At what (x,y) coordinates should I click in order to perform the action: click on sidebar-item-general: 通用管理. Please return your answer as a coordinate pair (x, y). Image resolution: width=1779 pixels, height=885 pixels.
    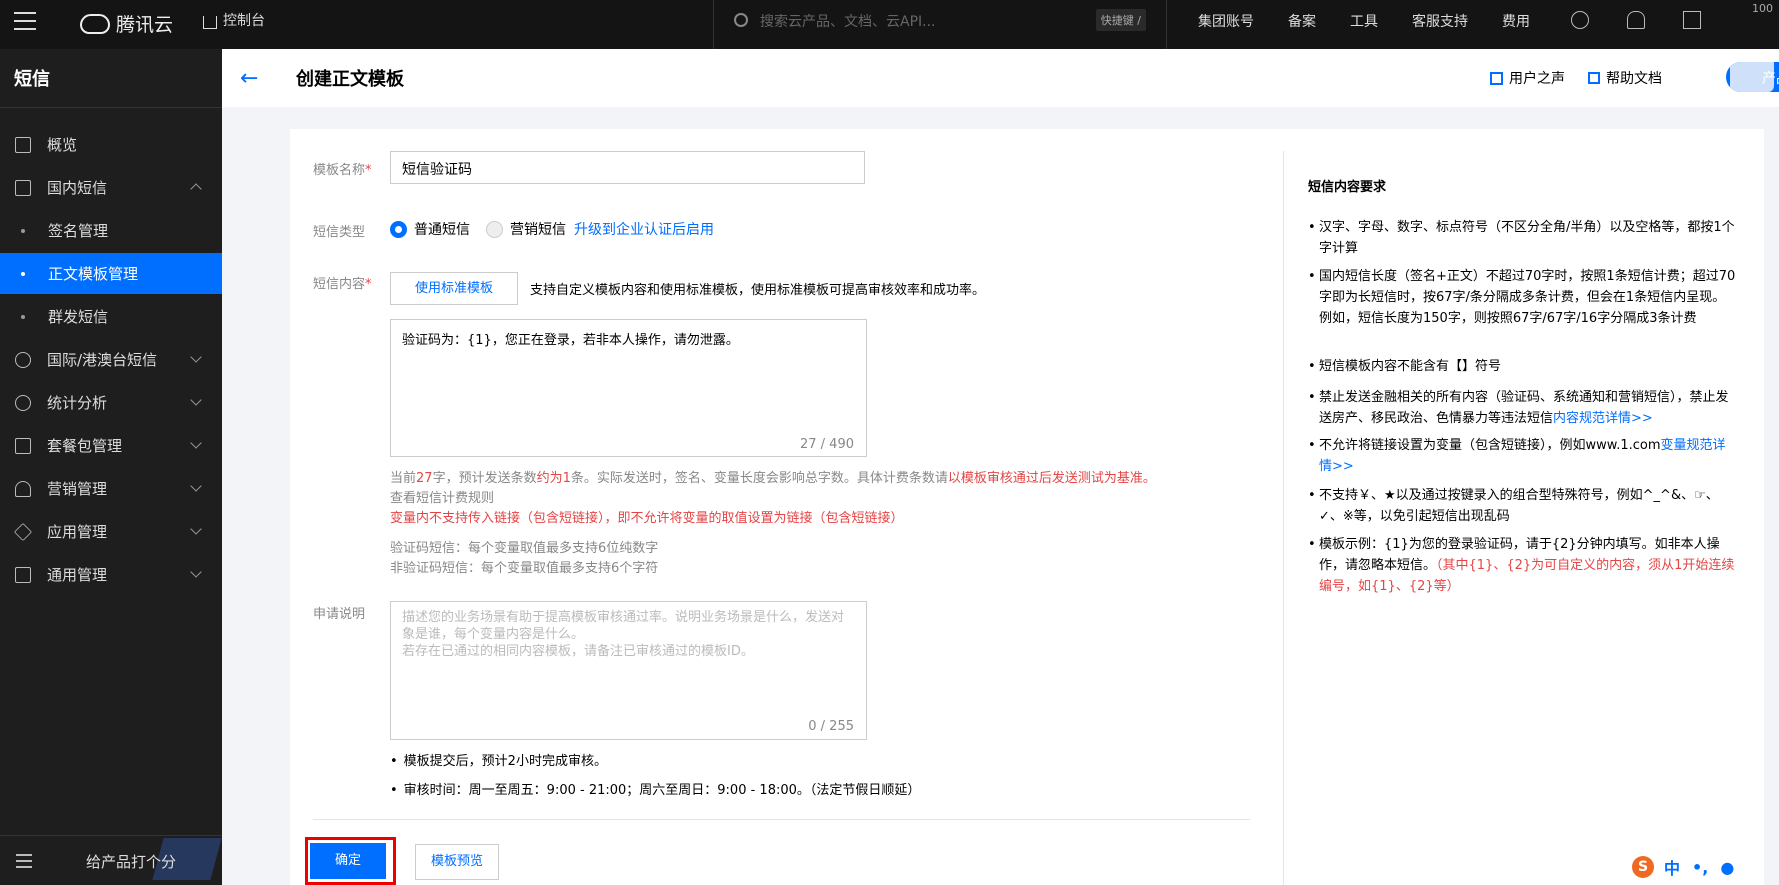
    Looking at the image, I should click on (111, 574).